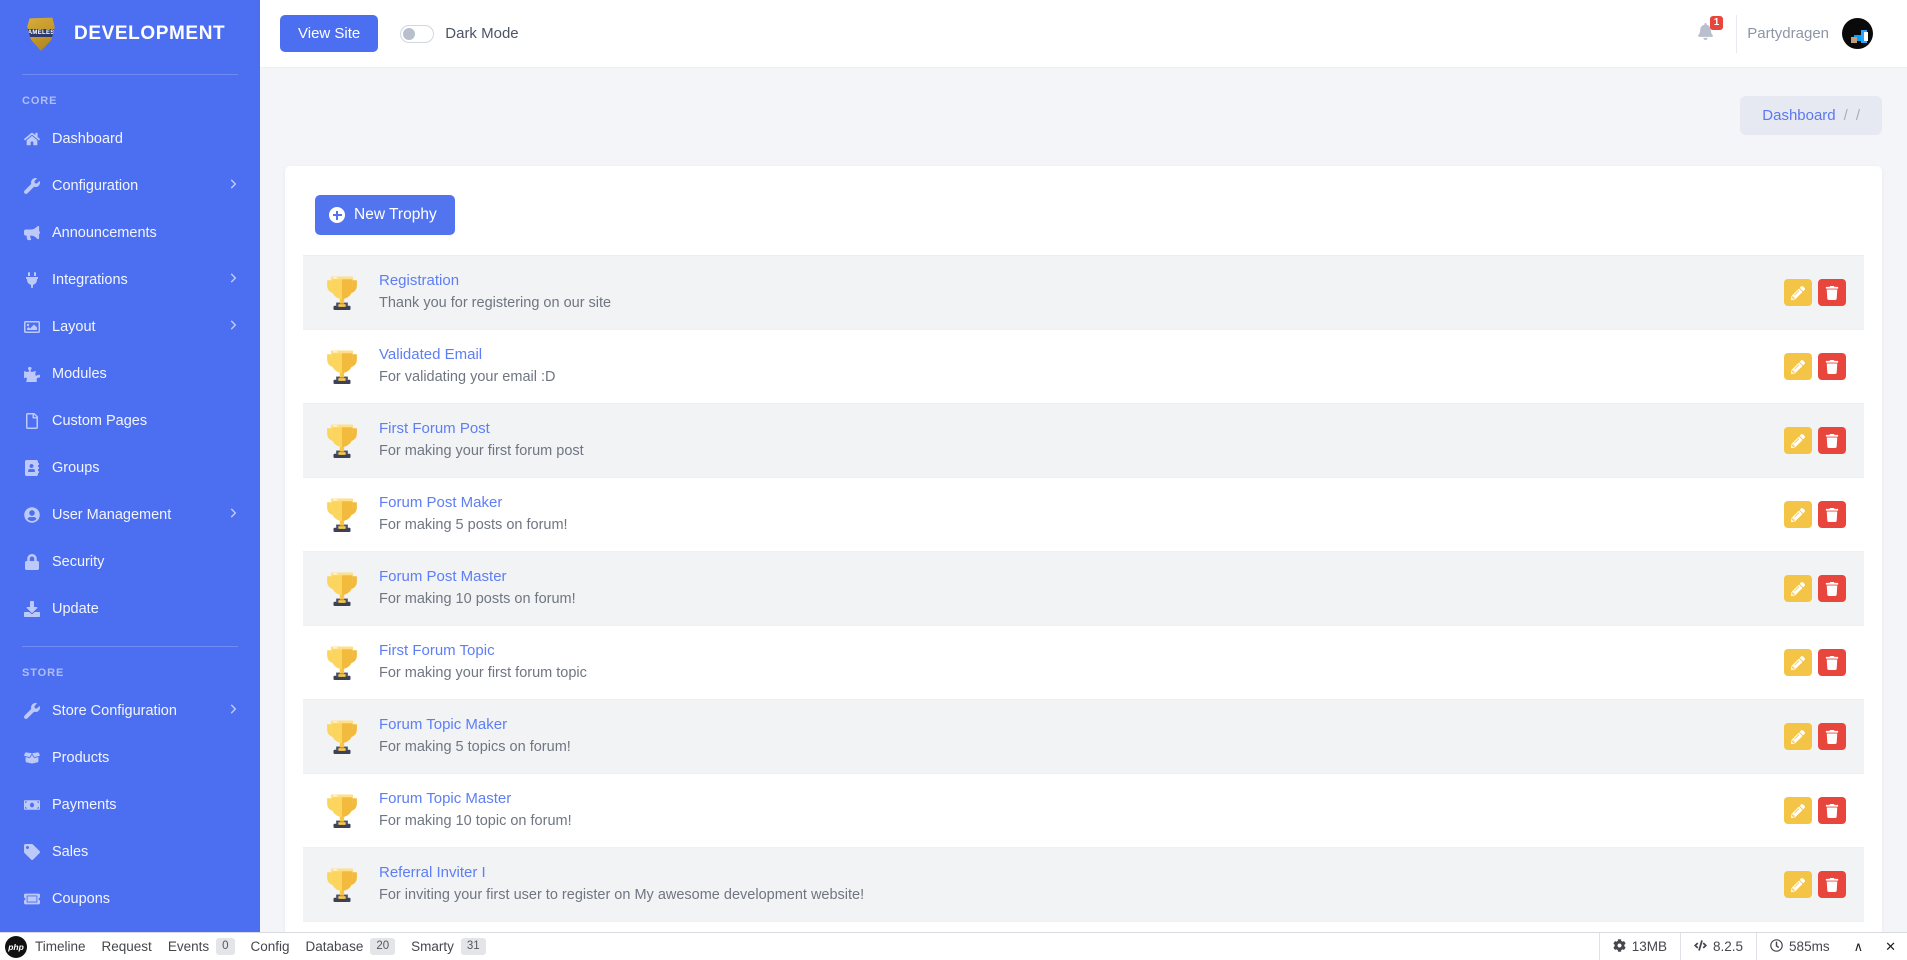 The height and width of the screenshot is (960, 1907). I want to click on sidebar-item-configuration: Configuration, so click(130, 185).